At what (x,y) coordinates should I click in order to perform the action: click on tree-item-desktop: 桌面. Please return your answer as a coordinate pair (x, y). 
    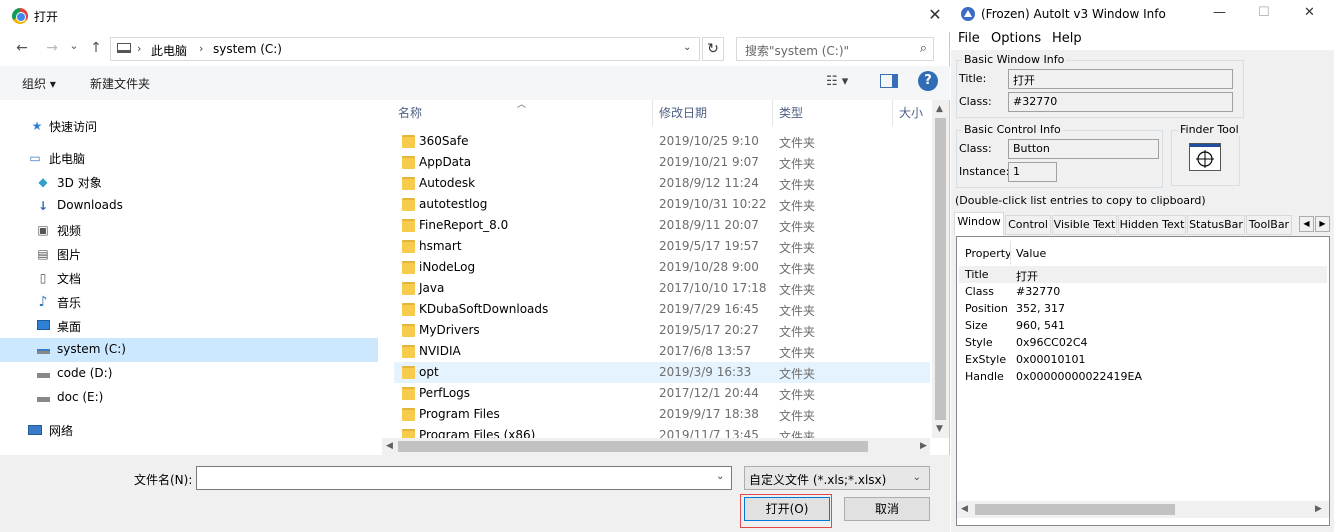
    Looking at the image, I should click on (189, 326).